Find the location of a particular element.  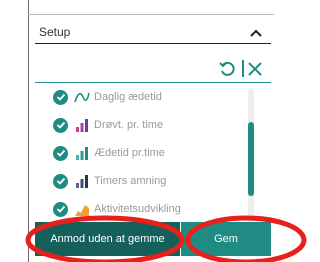

request-without-saving-button: Anmod uden at gemme is located at coordinates (107, 239).